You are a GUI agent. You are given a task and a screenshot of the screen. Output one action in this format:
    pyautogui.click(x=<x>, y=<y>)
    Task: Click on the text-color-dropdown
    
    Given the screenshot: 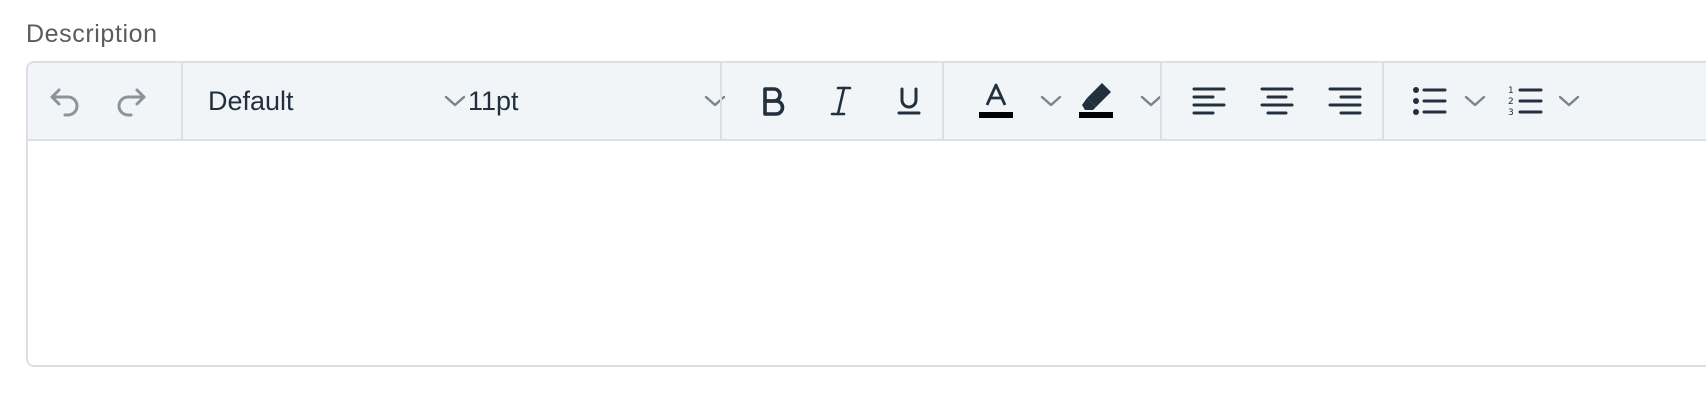 What is the action you would take?
    pyautogui.click(x=1051, y=101)
    